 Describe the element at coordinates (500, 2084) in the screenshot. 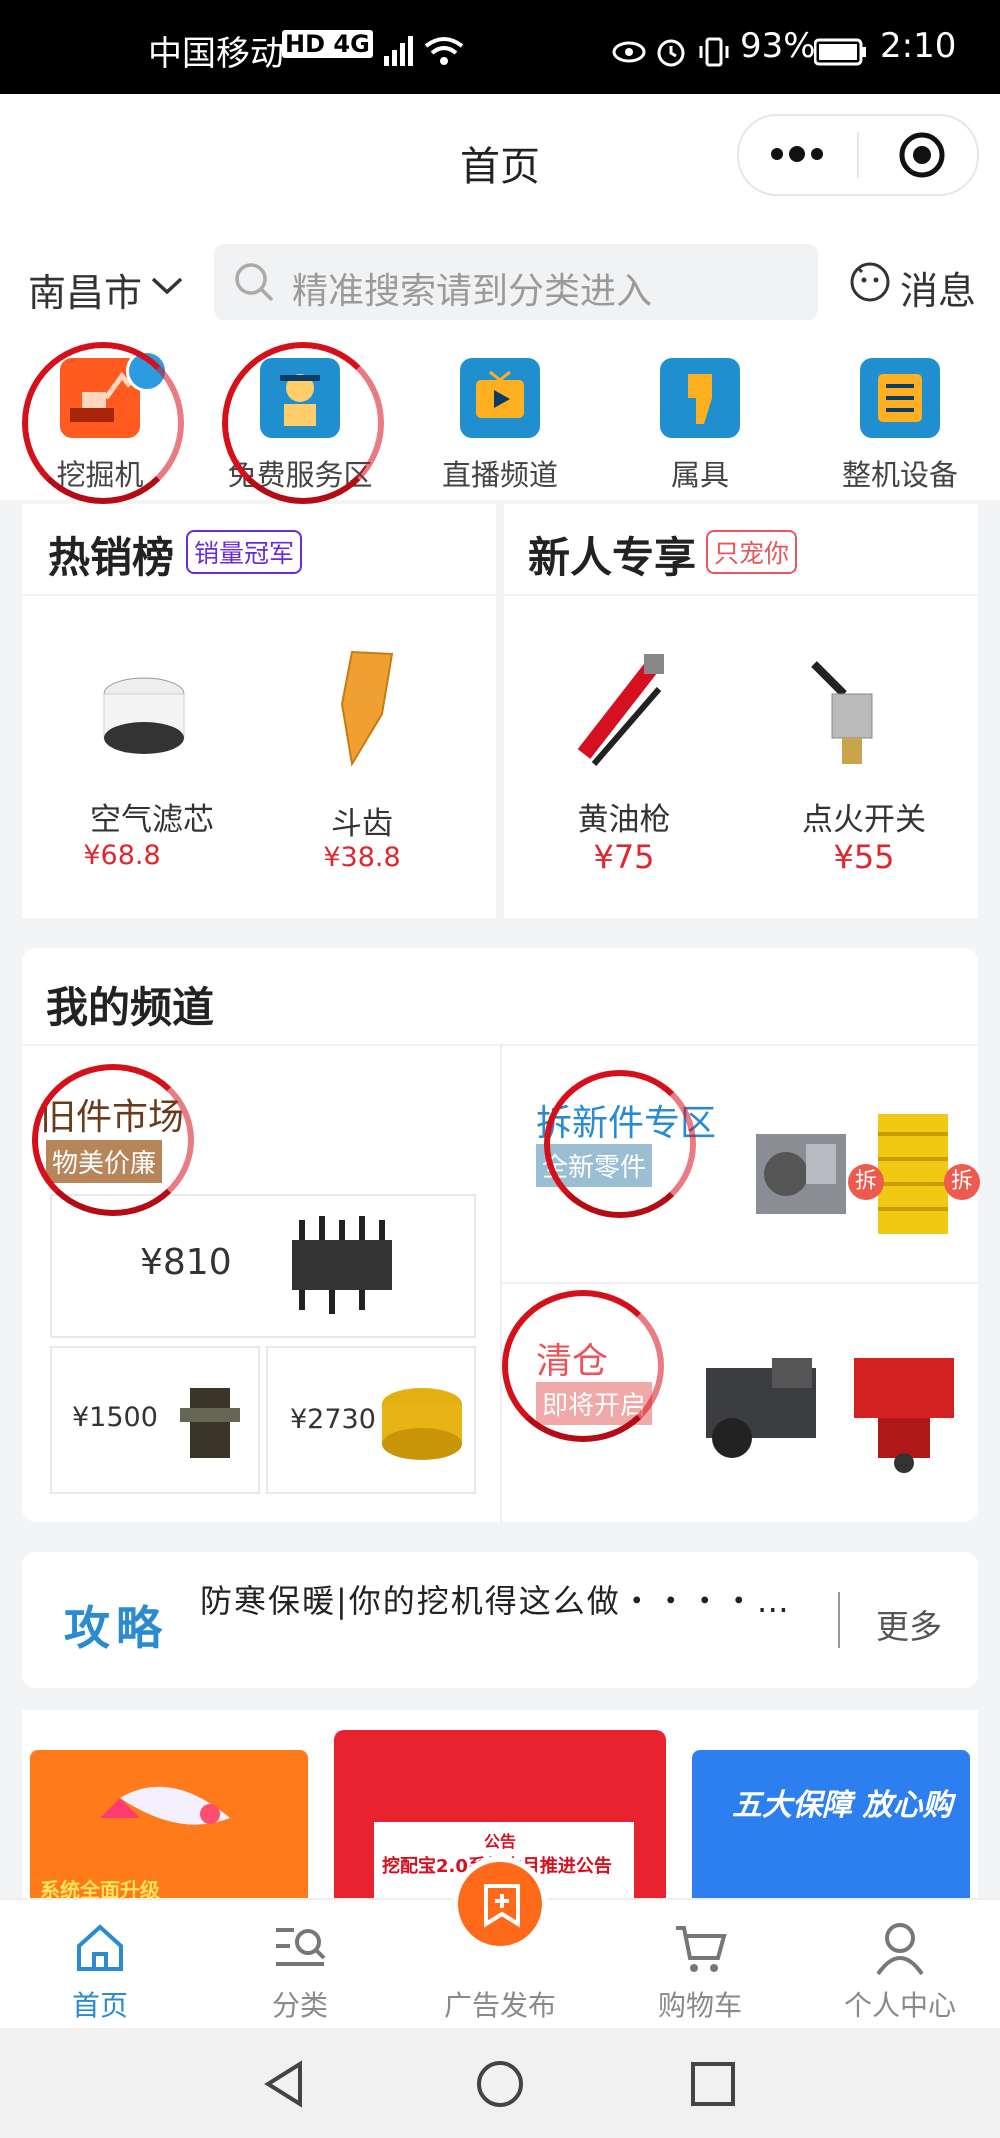

I see `home-circle-icon` at that location.